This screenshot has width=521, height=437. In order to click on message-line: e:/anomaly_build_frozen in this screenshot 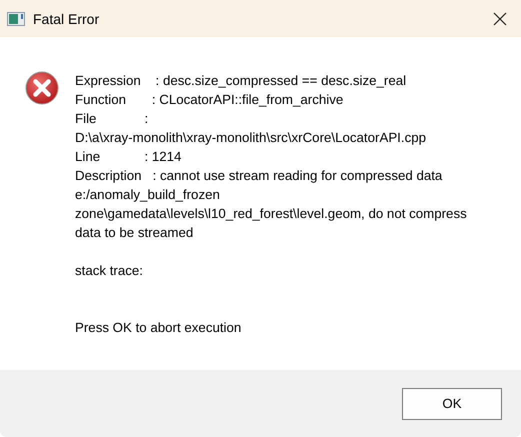, I will do `click(148, 195)`.